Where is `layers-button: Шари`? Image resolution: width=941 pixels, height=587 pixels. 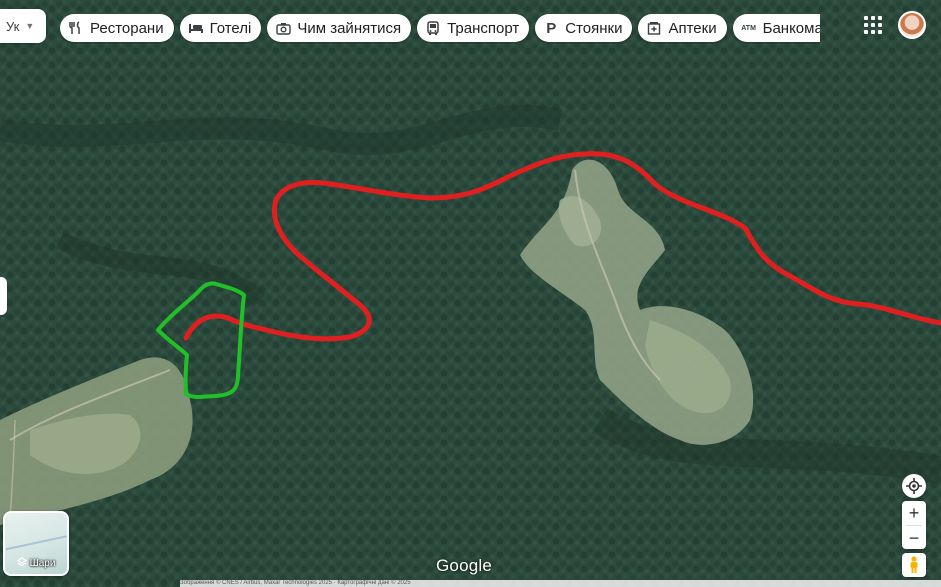 layers-button: Шари is located at coordinates (36, 543).